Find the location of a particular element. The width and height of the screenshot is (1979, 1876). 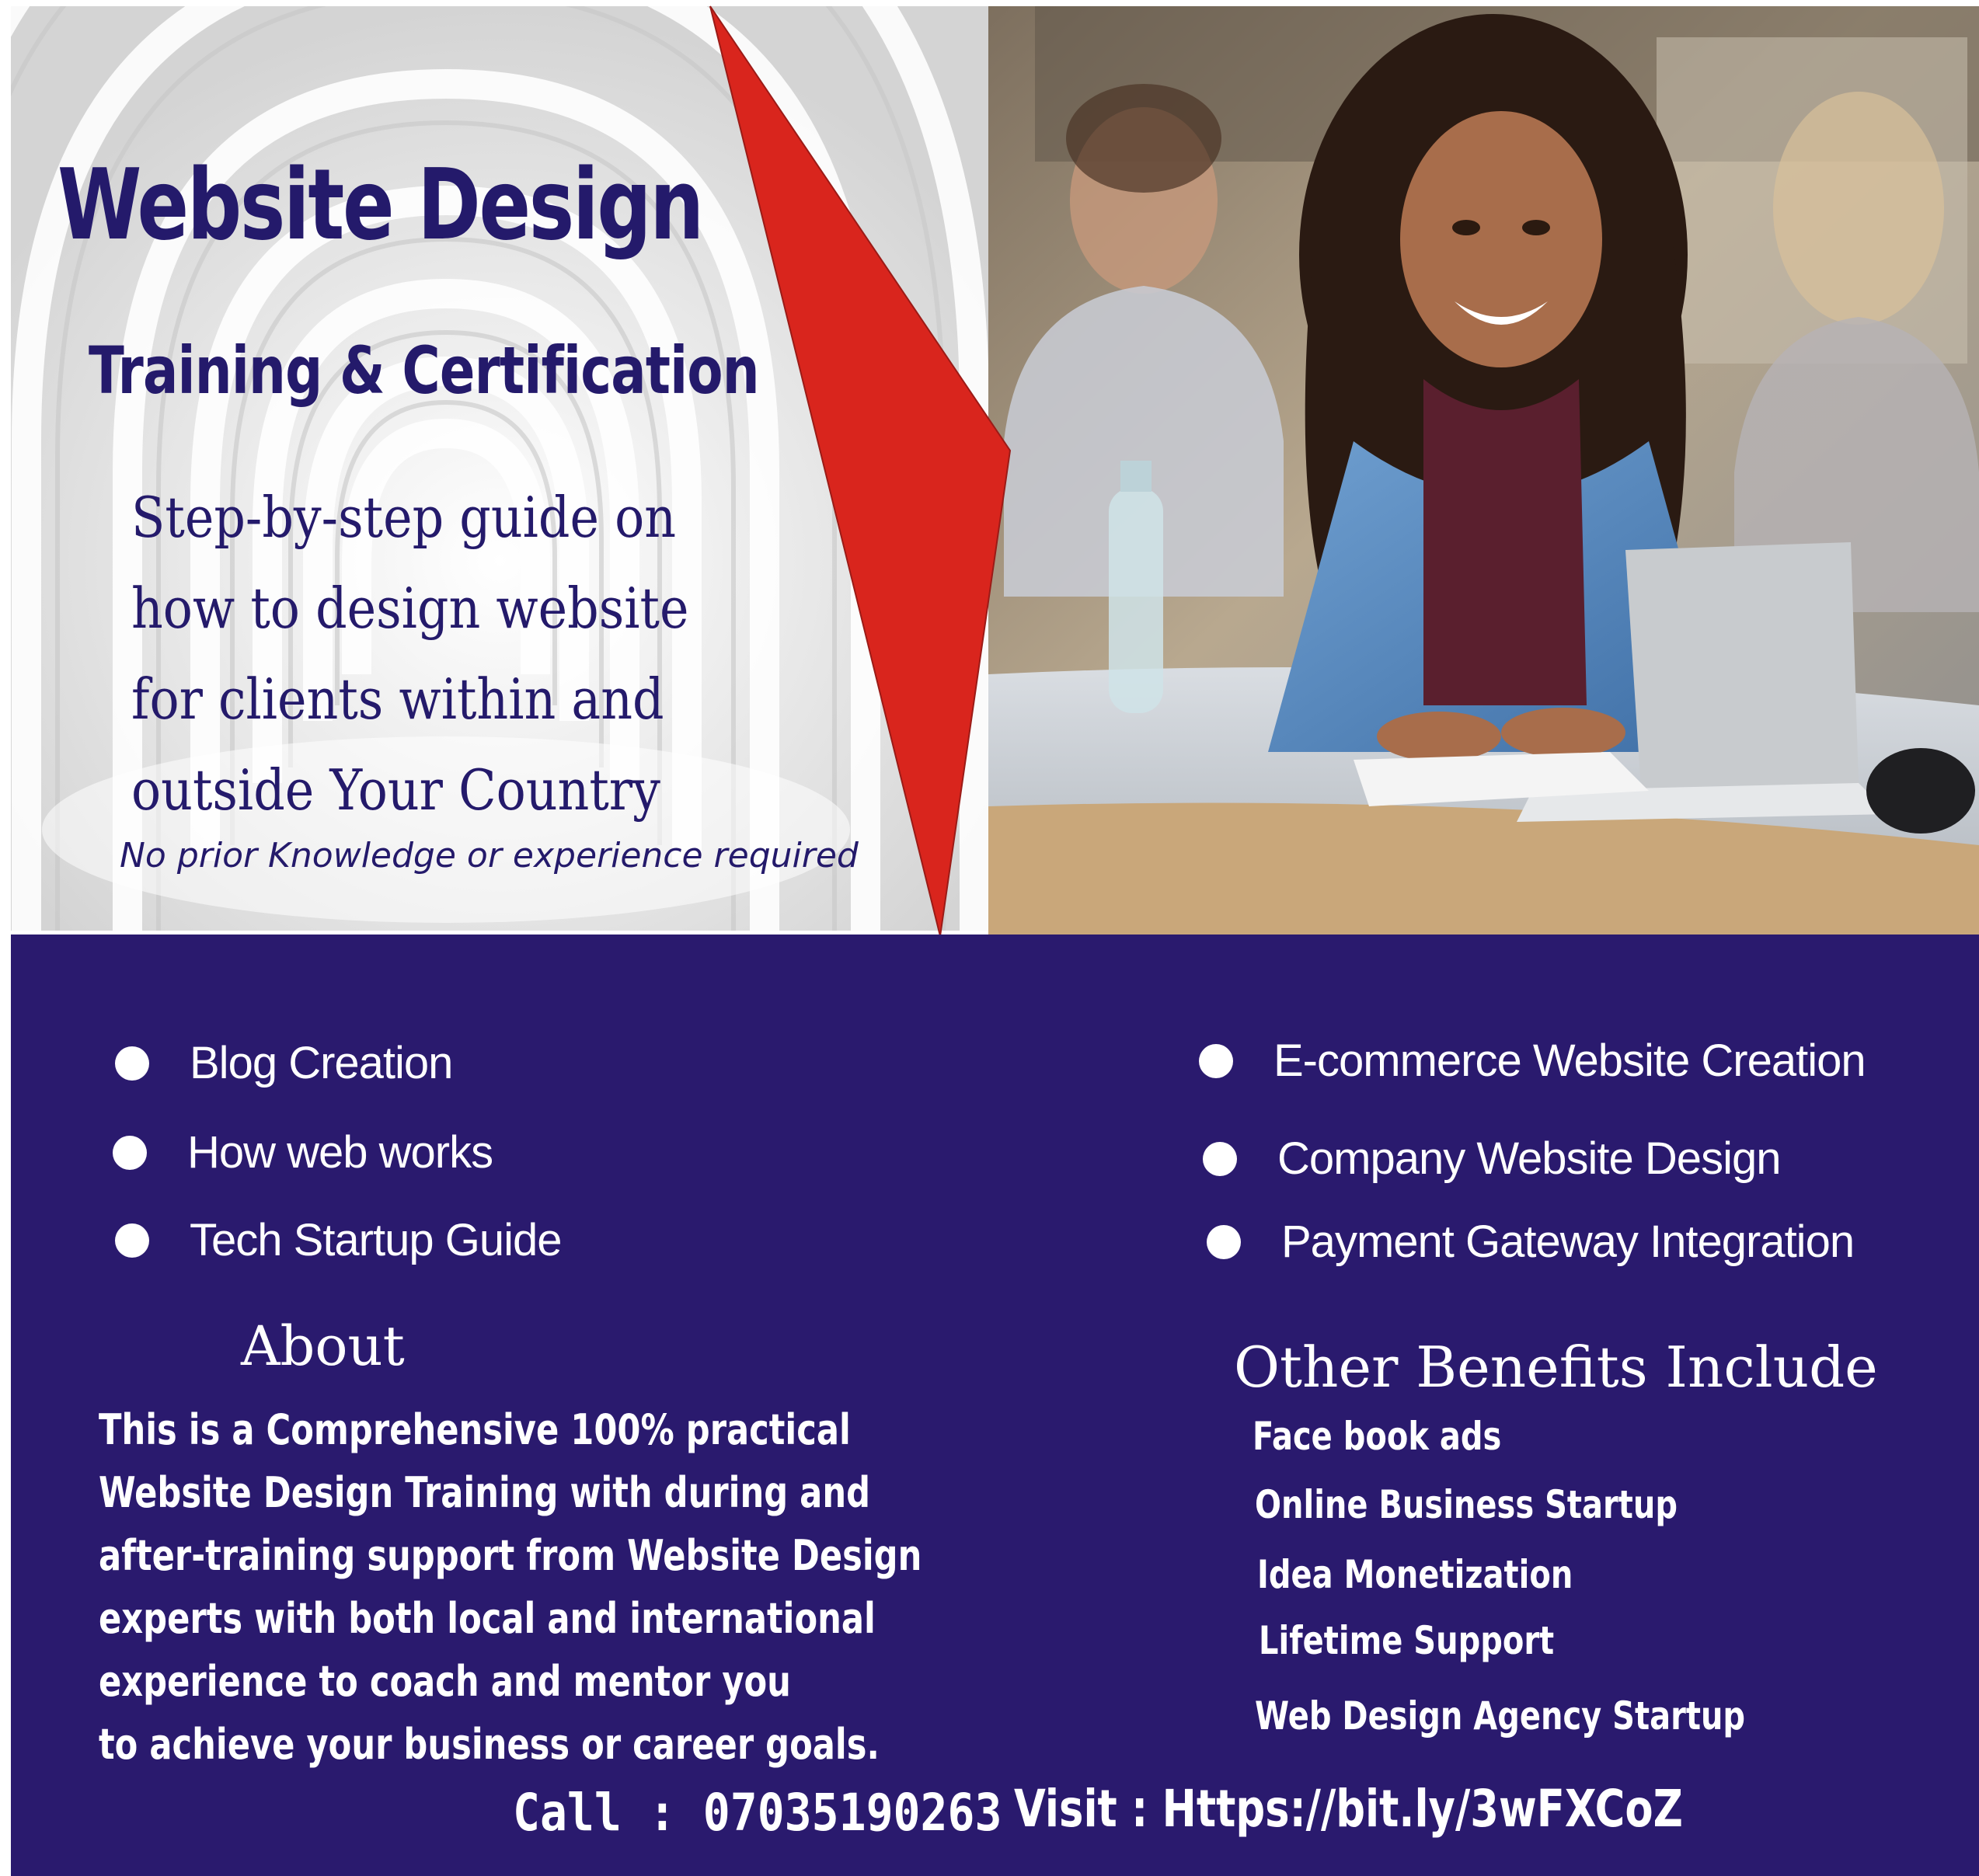

topic-blog-creation: Blog Creation is located at coordinates (284, 1063).